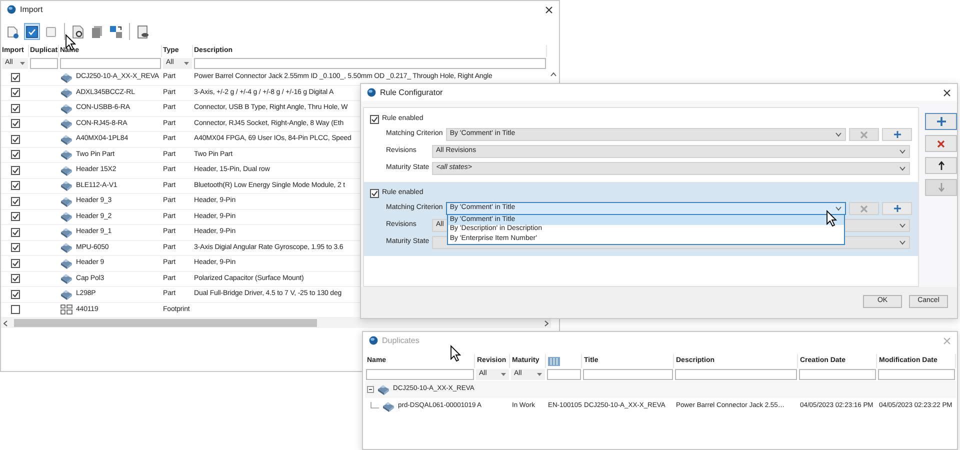 The image size is (960, 450). Describe the element at coordinates (412, 93) in the screenshot. I see `window-title: Rule Configurator` at that location.